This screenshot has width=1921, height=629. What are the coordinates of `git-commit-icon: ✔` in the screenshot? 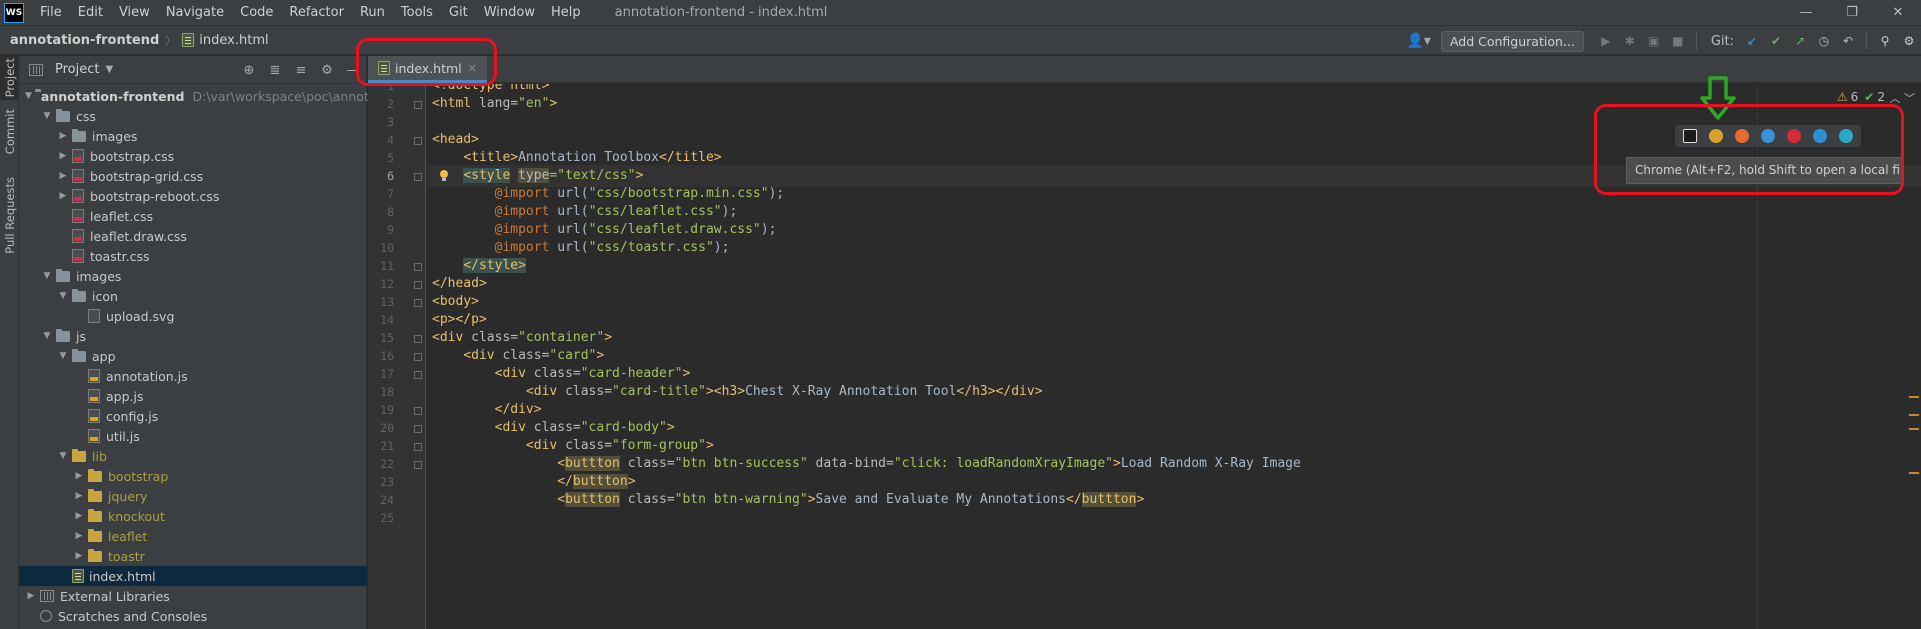 It's located at (1776, 41).